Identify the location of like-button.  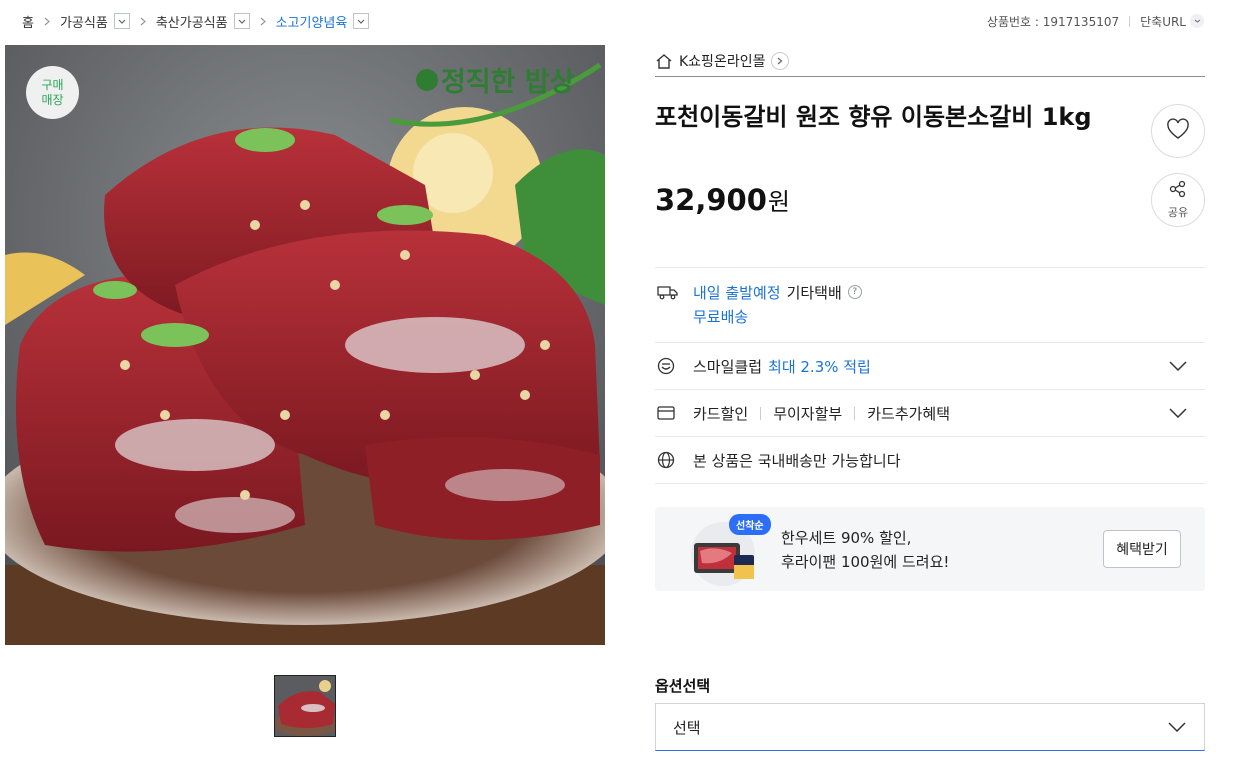
(1178, 131).